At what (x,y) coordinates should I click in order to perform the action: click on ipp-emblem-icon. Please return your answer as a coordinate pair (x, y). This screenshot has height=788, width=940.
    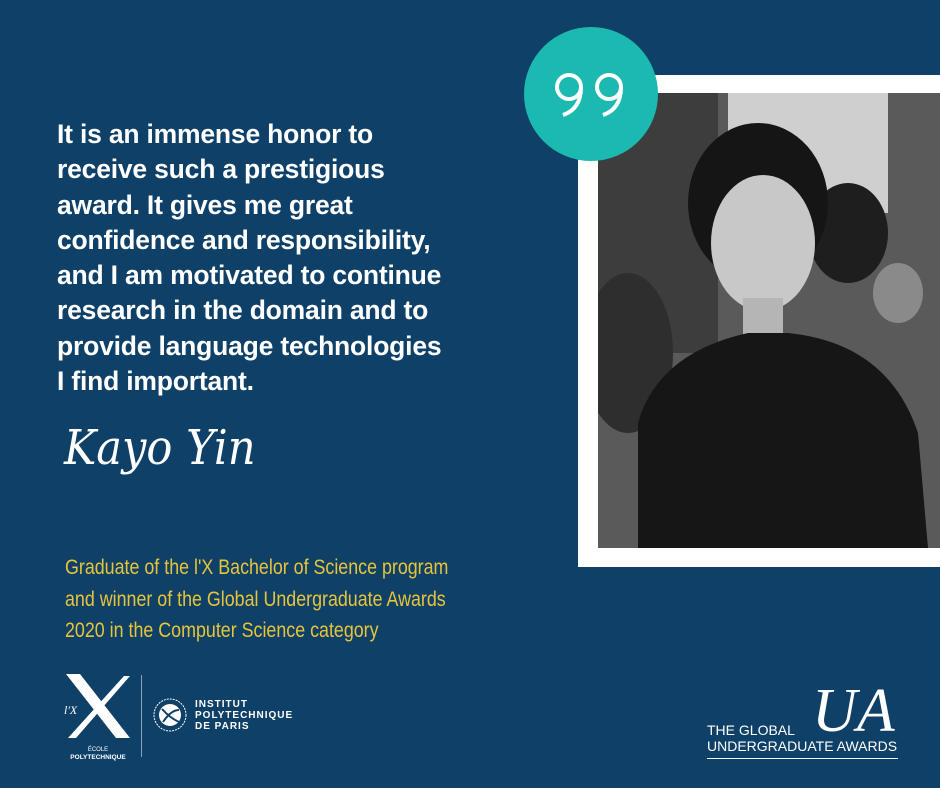
    Looking at the image, I should click on (170, 715).